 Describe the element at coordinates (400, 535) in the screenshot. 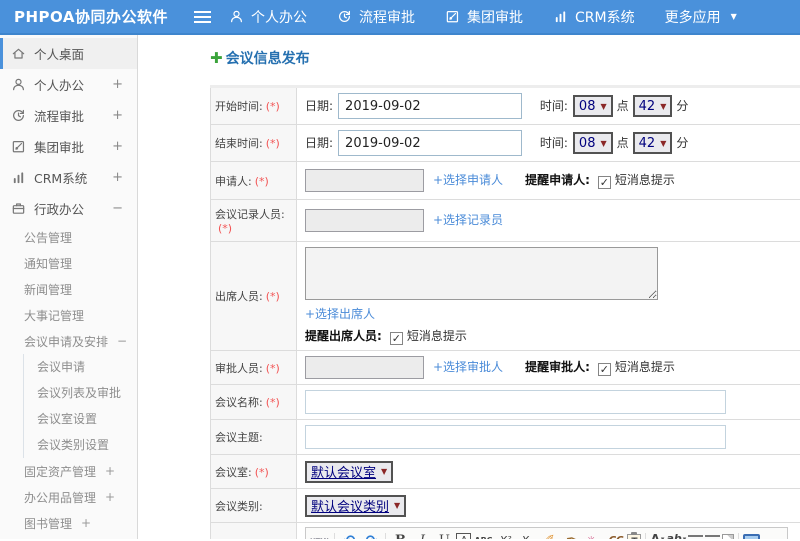

I see `bold-icon: B` at that location.